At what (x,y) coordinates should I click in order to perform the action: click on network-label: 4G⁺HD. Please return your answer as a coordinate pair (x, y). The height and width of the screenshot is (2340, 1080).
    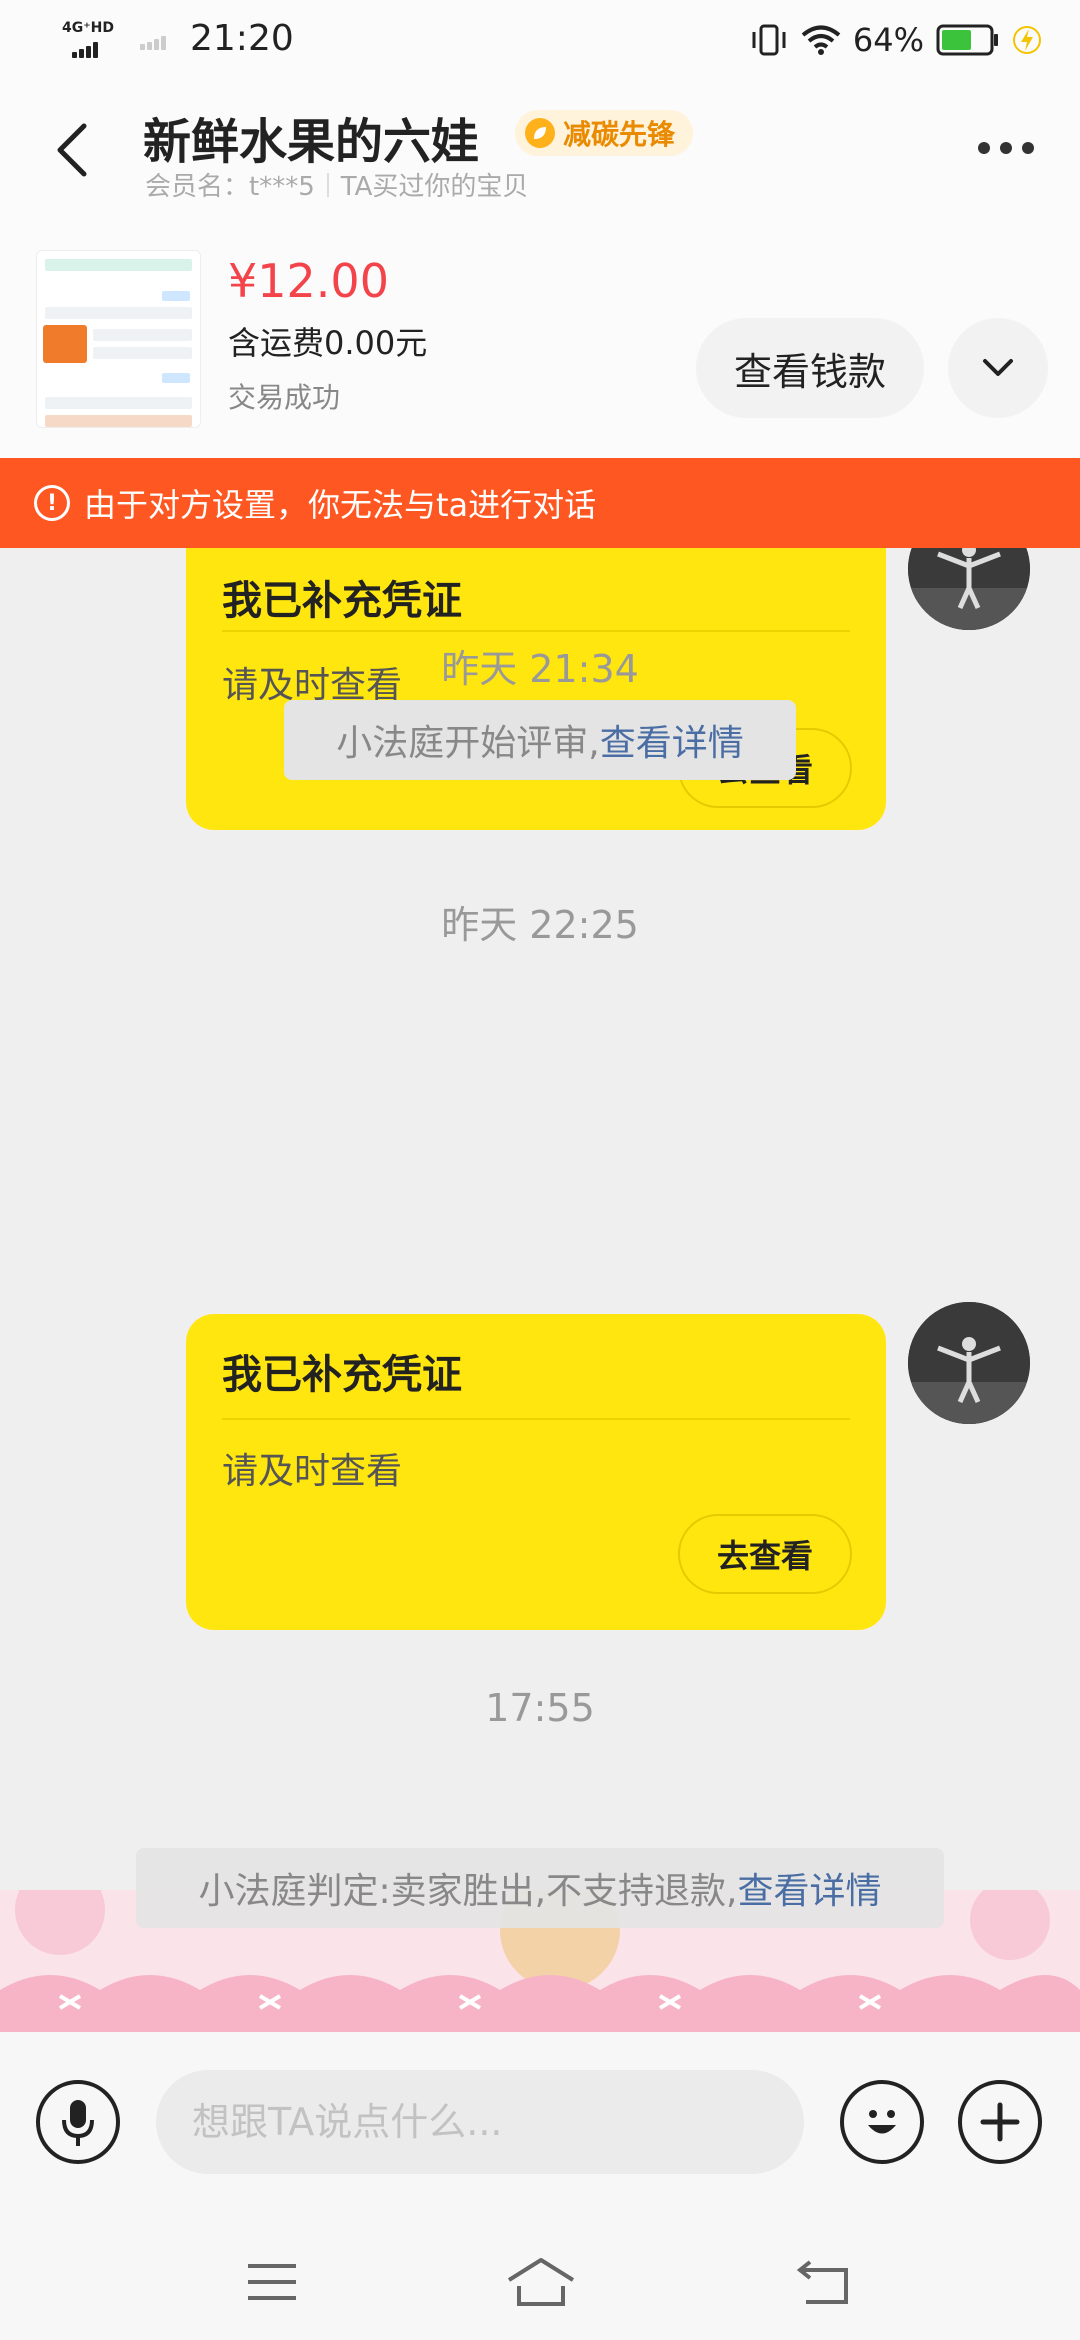
    Looking at the image, I should click on (88, 28).